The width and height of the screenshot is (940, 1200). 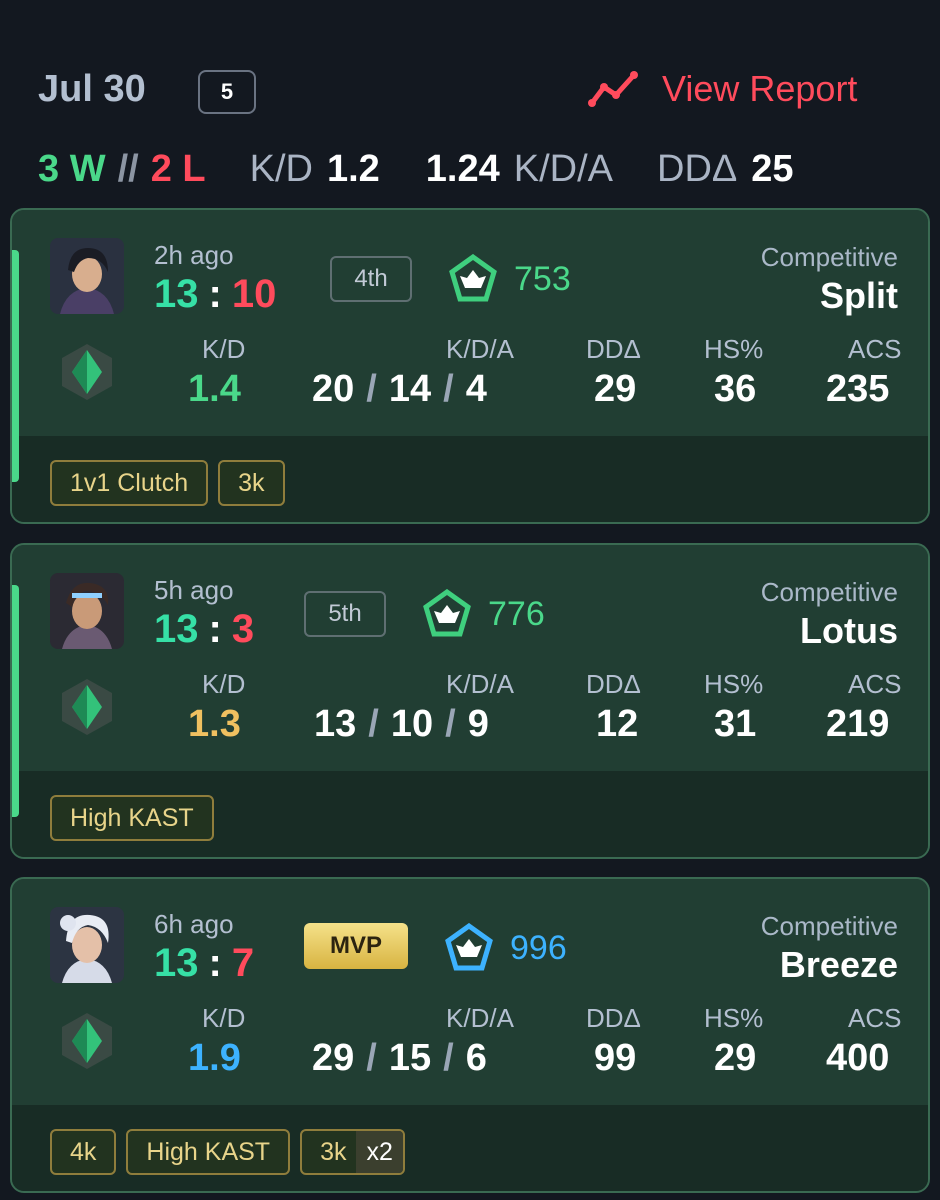 I want to click on kda-value: 13/10/9, so click(x=401, y=724).